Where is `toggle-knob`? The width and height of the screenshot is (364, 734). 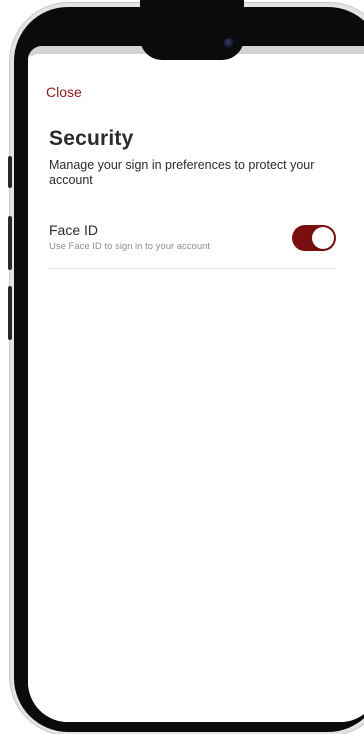
toggle-knob is located at coordinates (323, 238).